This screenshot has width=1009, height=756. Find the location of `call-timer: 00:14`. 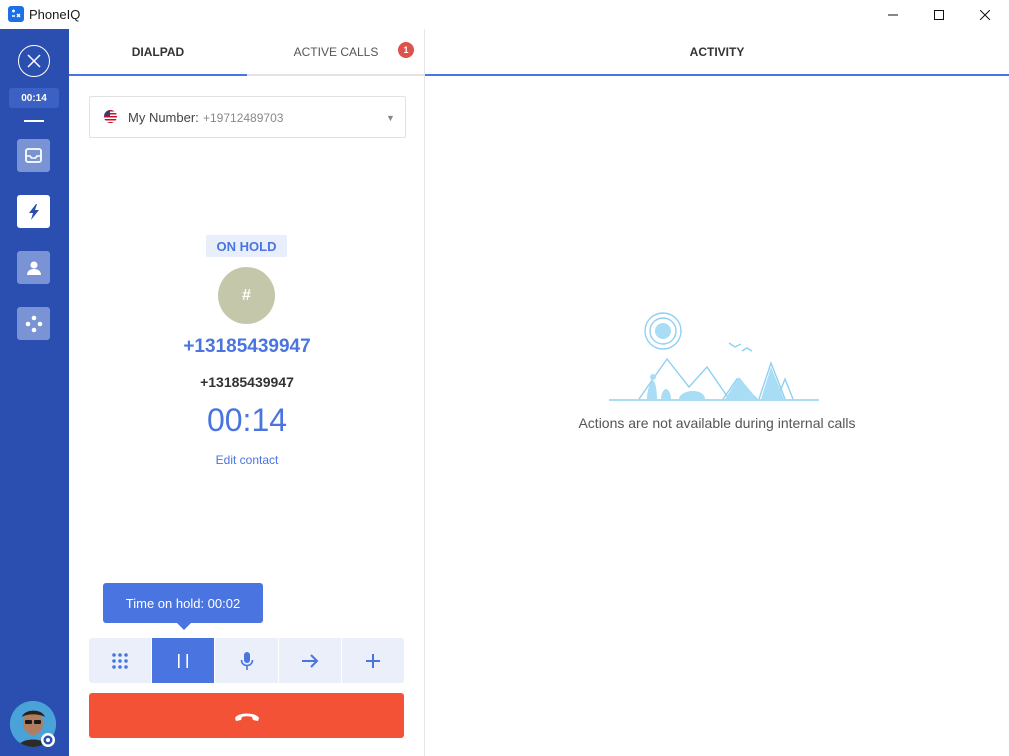

call-timer: 00:14 is located at coordinates (247, 420).